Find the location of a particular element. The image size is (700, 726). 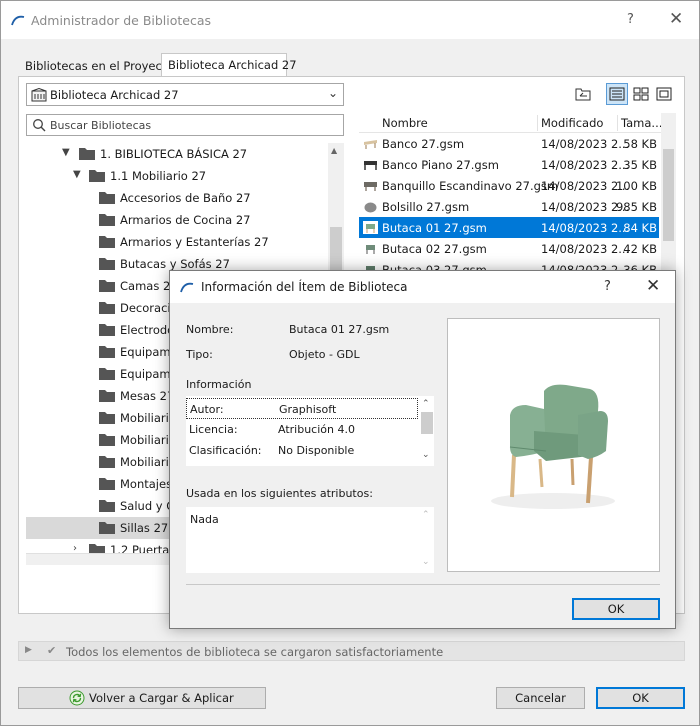

chevron-down-icon: ⌄ is located at coordinates (332, 93).